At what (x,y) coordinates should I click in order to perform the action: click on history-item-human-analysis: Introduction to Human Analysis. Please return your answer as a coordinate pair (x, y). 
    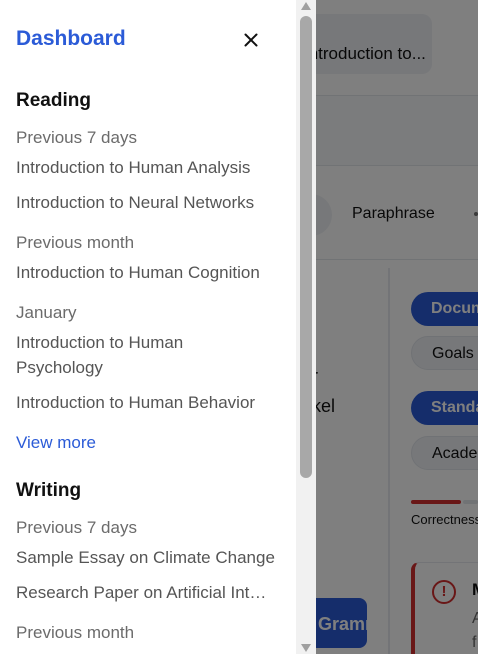
    Looking at the image, I should click on (149, 167).